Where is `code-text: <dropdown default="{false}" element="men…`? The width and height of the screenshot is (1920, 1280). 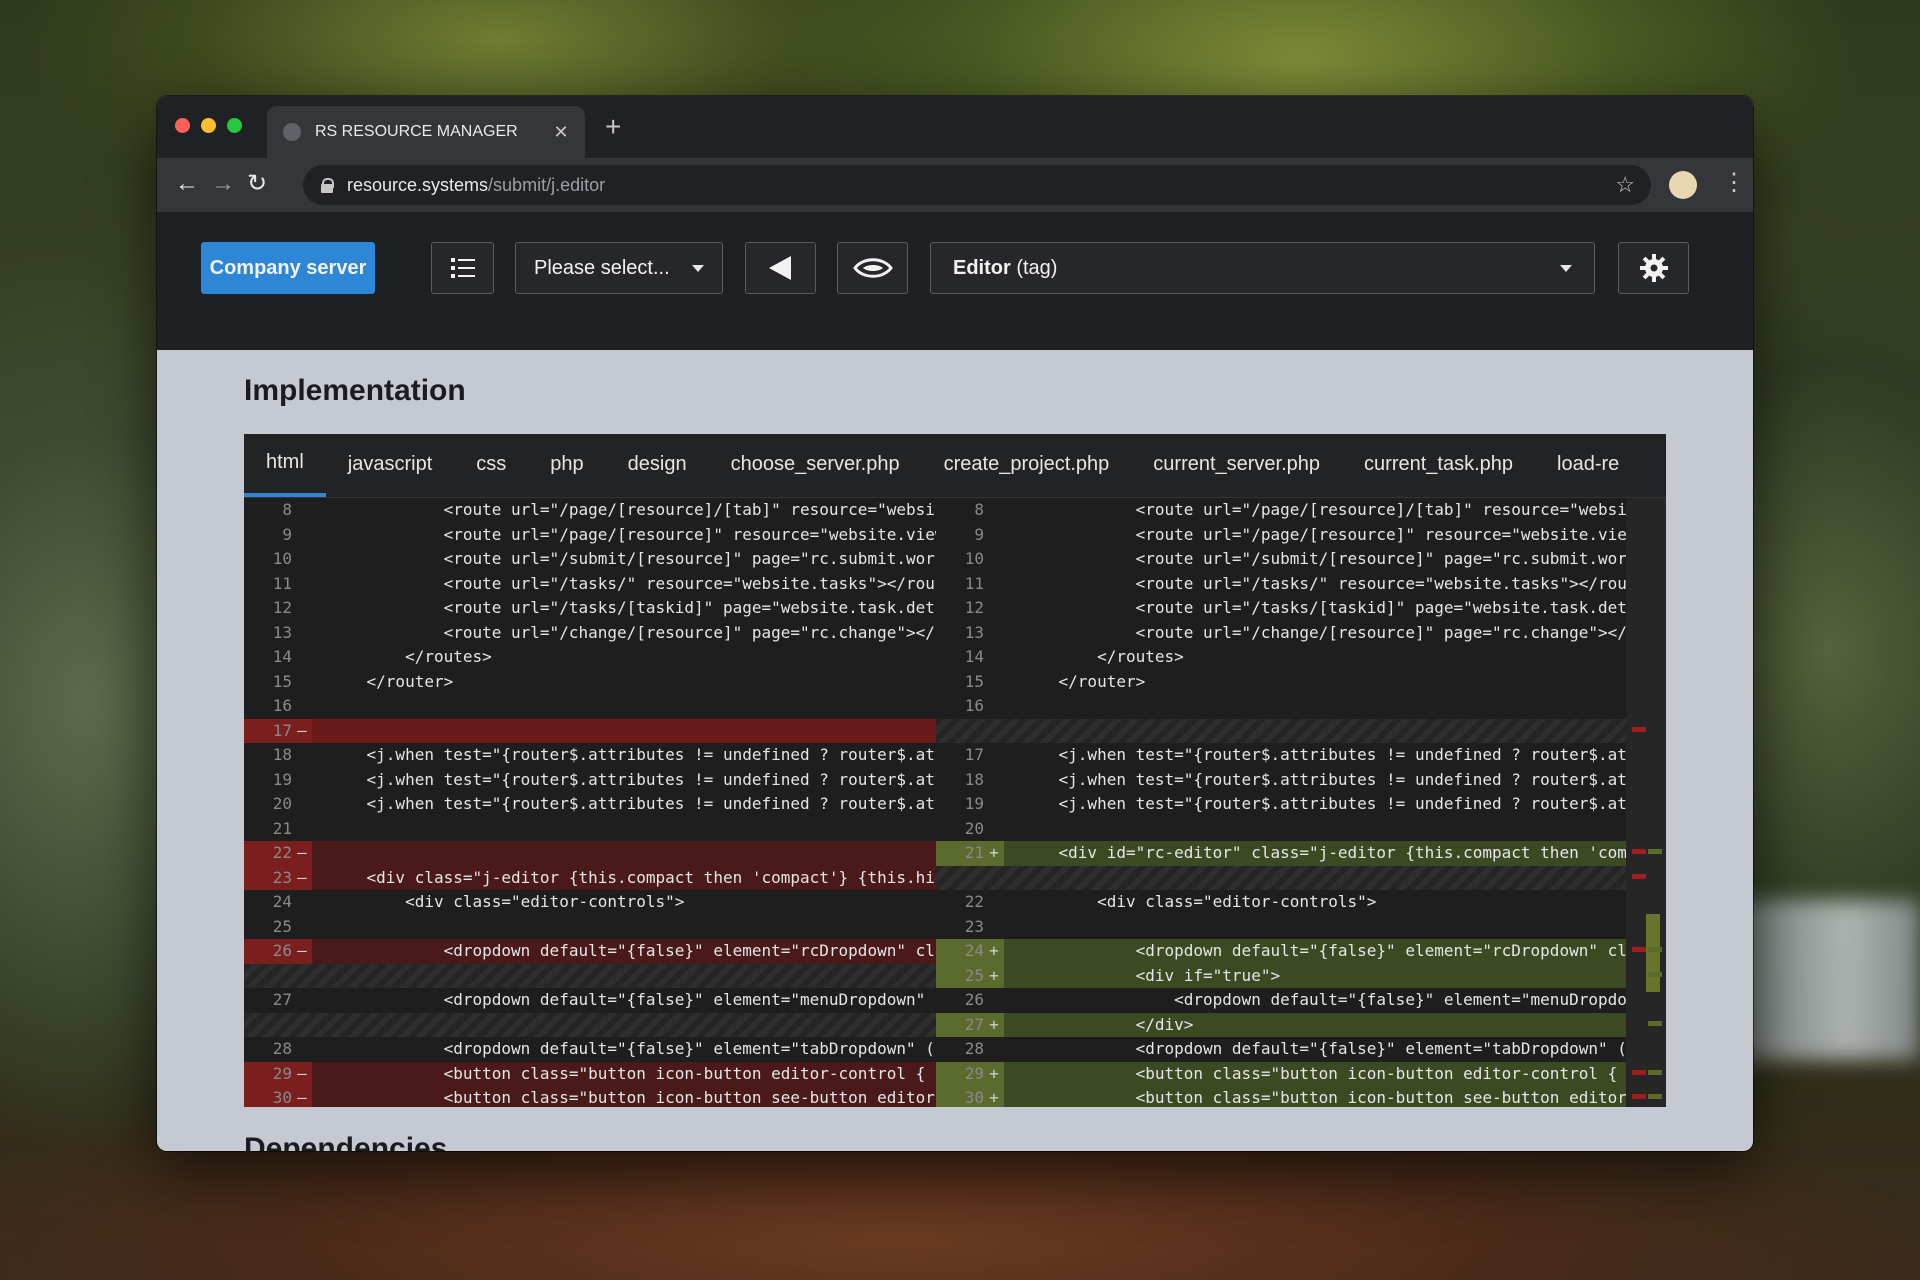 code-text: <dropdown default="{false}" element="men… is located at coordinates (1323, 999).